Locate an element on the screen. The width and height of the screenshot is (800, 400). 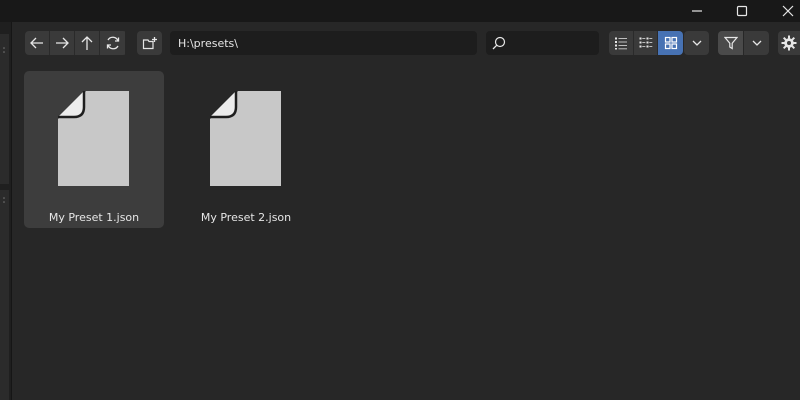
parent-directory-button is located at coordinates (87, 43).